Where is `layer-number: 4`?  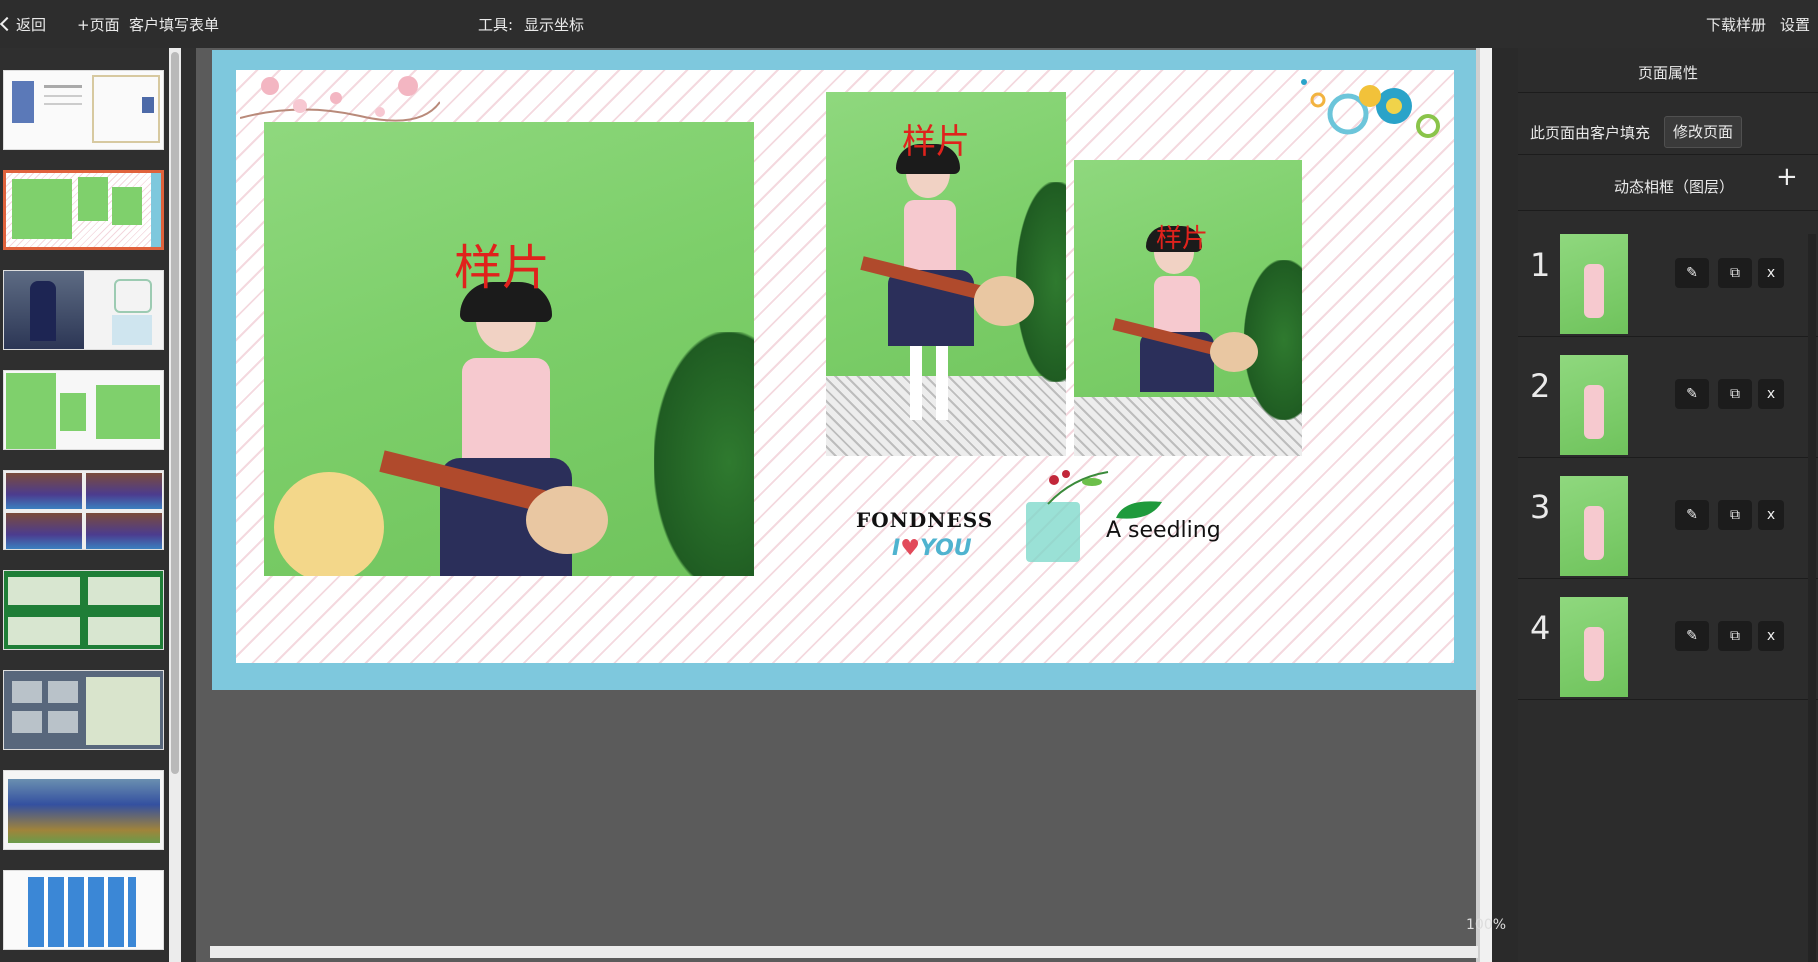
layer-number: 4 is located at coordinates (1540, 628).